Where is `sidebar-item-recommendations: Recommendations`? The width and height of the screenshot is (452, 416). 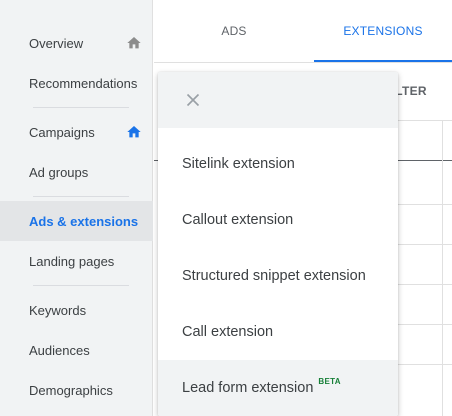
sidebar-item-recommendations: Recommendations is located at coordinates (76, 83).